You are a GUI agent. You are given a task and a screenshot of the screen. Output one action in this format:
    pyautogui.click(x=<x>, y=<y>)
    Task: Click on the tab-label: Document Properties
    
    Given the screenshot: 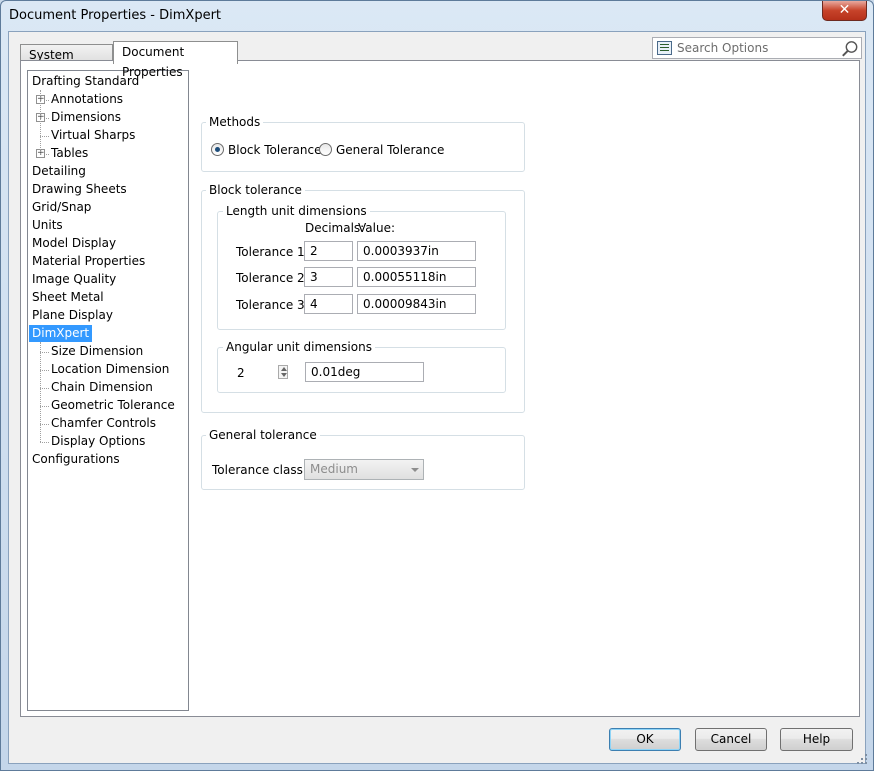 What is the action you would take?
    pyautogui.click(x=153, y=62)
    